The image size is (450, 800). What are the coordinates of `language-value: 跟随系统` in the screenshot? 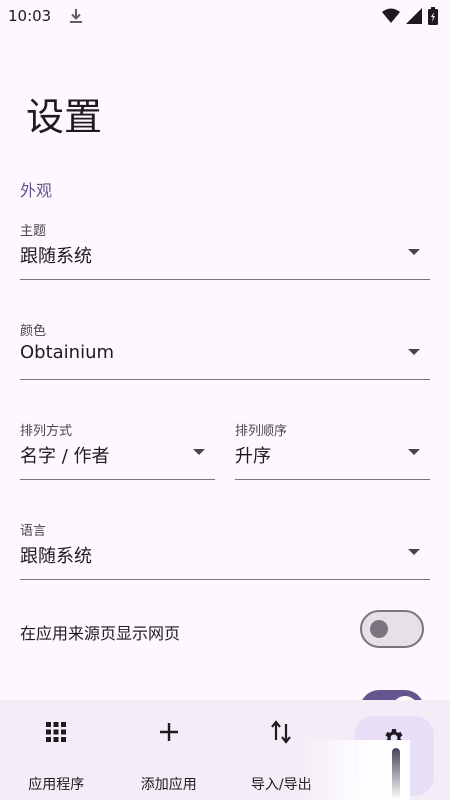 It's located at (56, 556).